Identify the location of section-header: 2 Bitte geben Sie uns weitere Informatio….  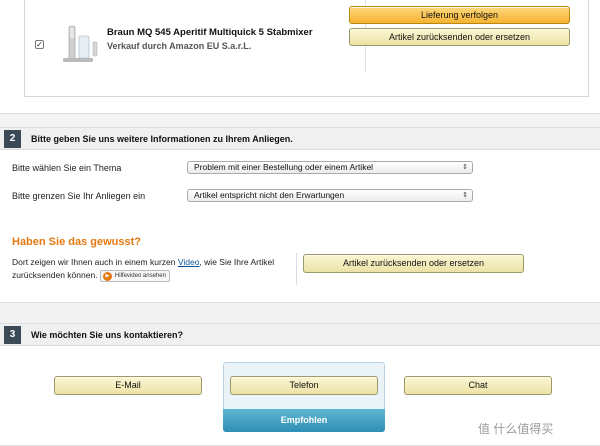
(300, 139).